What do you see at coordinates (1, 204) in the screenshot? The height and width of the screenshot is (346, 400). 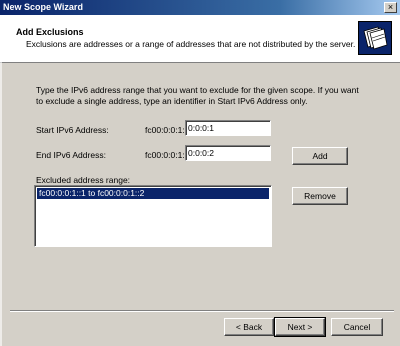 I see `left-edge` at bounding box center [1, 204].